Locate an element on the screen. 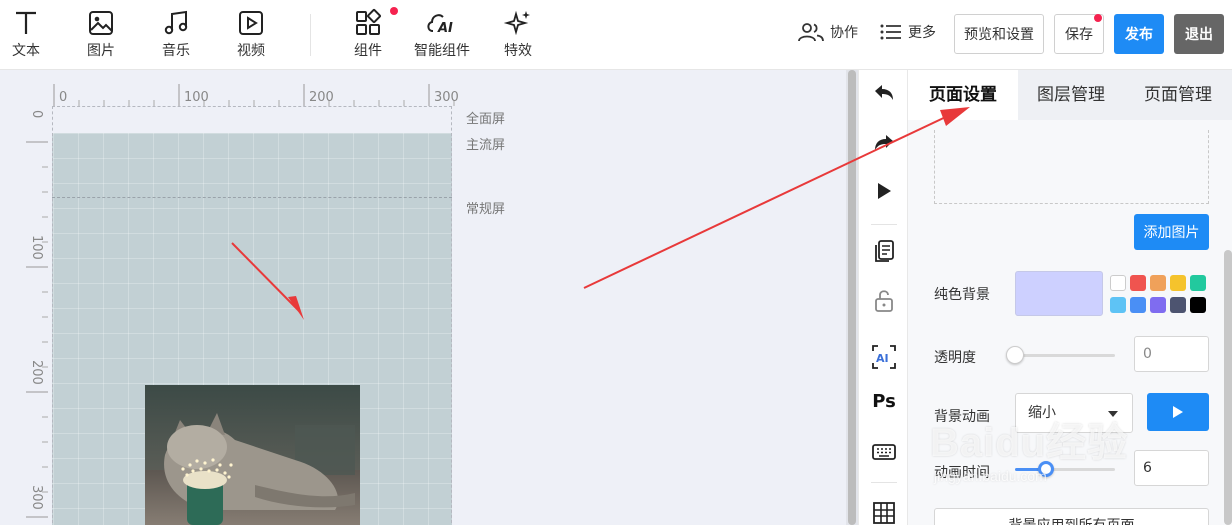  lock-button is located at coordinates (884, 301).